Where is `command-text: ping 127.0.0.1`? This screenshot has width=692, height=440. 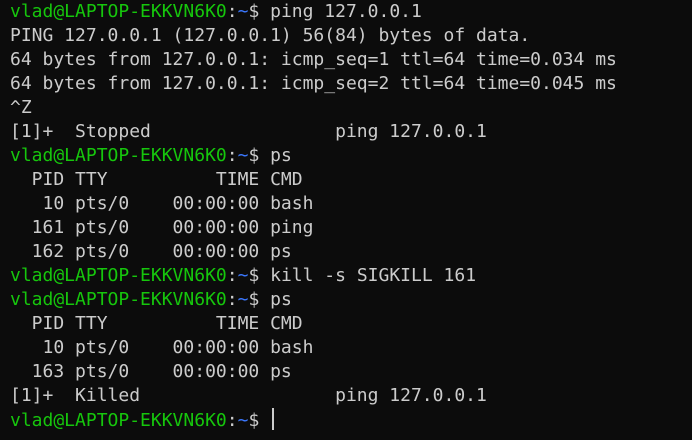
command-text: ping 127.0.0.1 is located at coordinates (346, 11).